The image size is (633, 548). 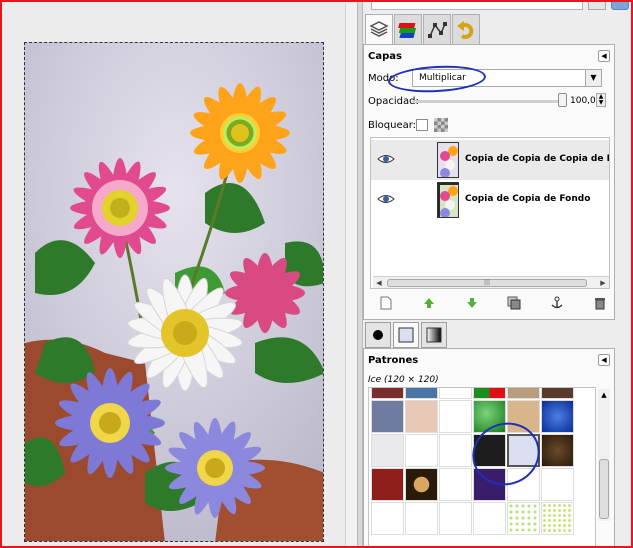 I want to click on pattern-icon, so click(x=406, y=335).